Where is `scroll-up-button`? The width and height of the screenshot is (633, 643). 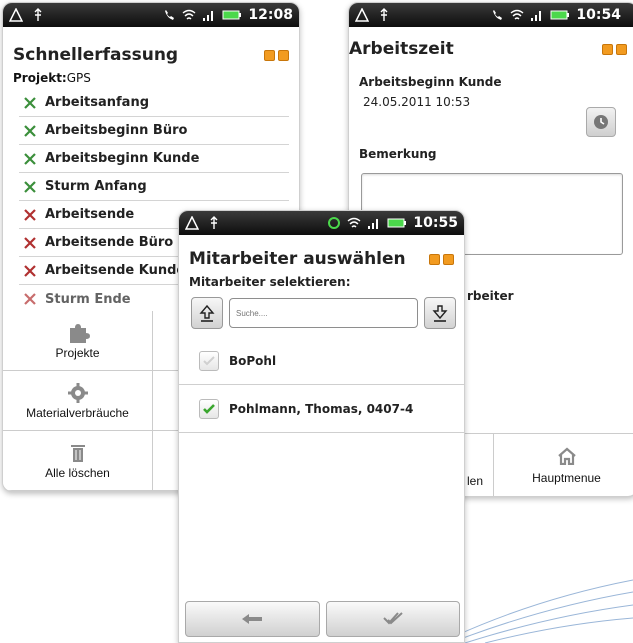
scroll-up-button is located at coordinates (207, 313).